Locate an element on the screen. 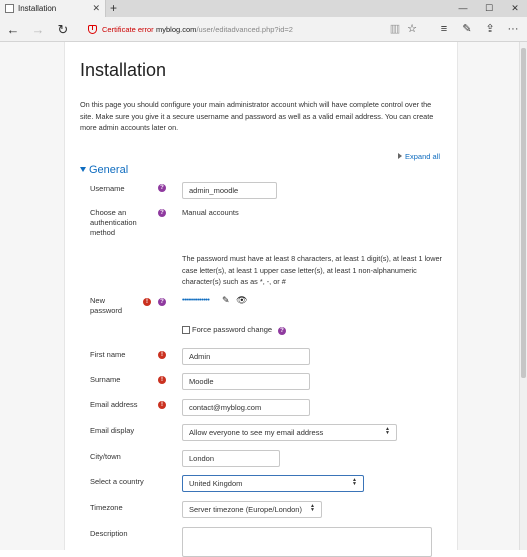 The image size is (527, 557). description-label: Description is located at coordinates (109, 533).